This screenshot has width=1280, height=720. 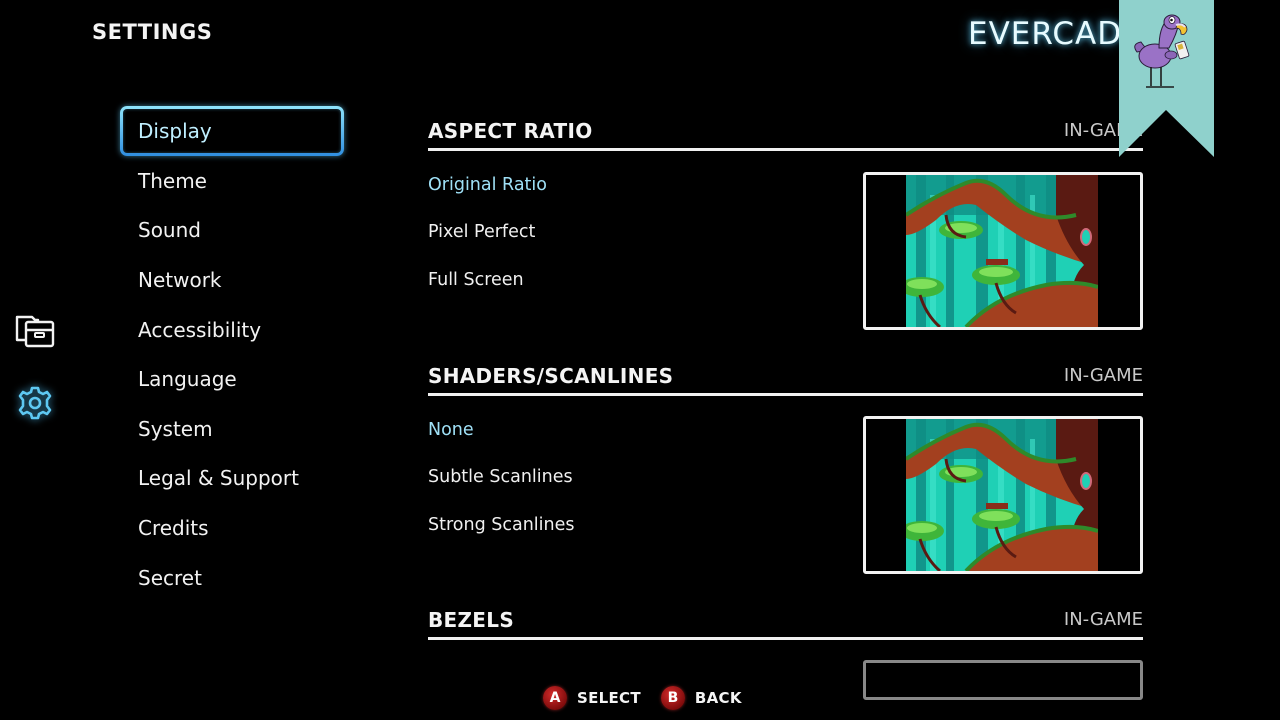 I want to click on option-pixel-perfect: Pixel Perfect, so click(x=487, y=233).